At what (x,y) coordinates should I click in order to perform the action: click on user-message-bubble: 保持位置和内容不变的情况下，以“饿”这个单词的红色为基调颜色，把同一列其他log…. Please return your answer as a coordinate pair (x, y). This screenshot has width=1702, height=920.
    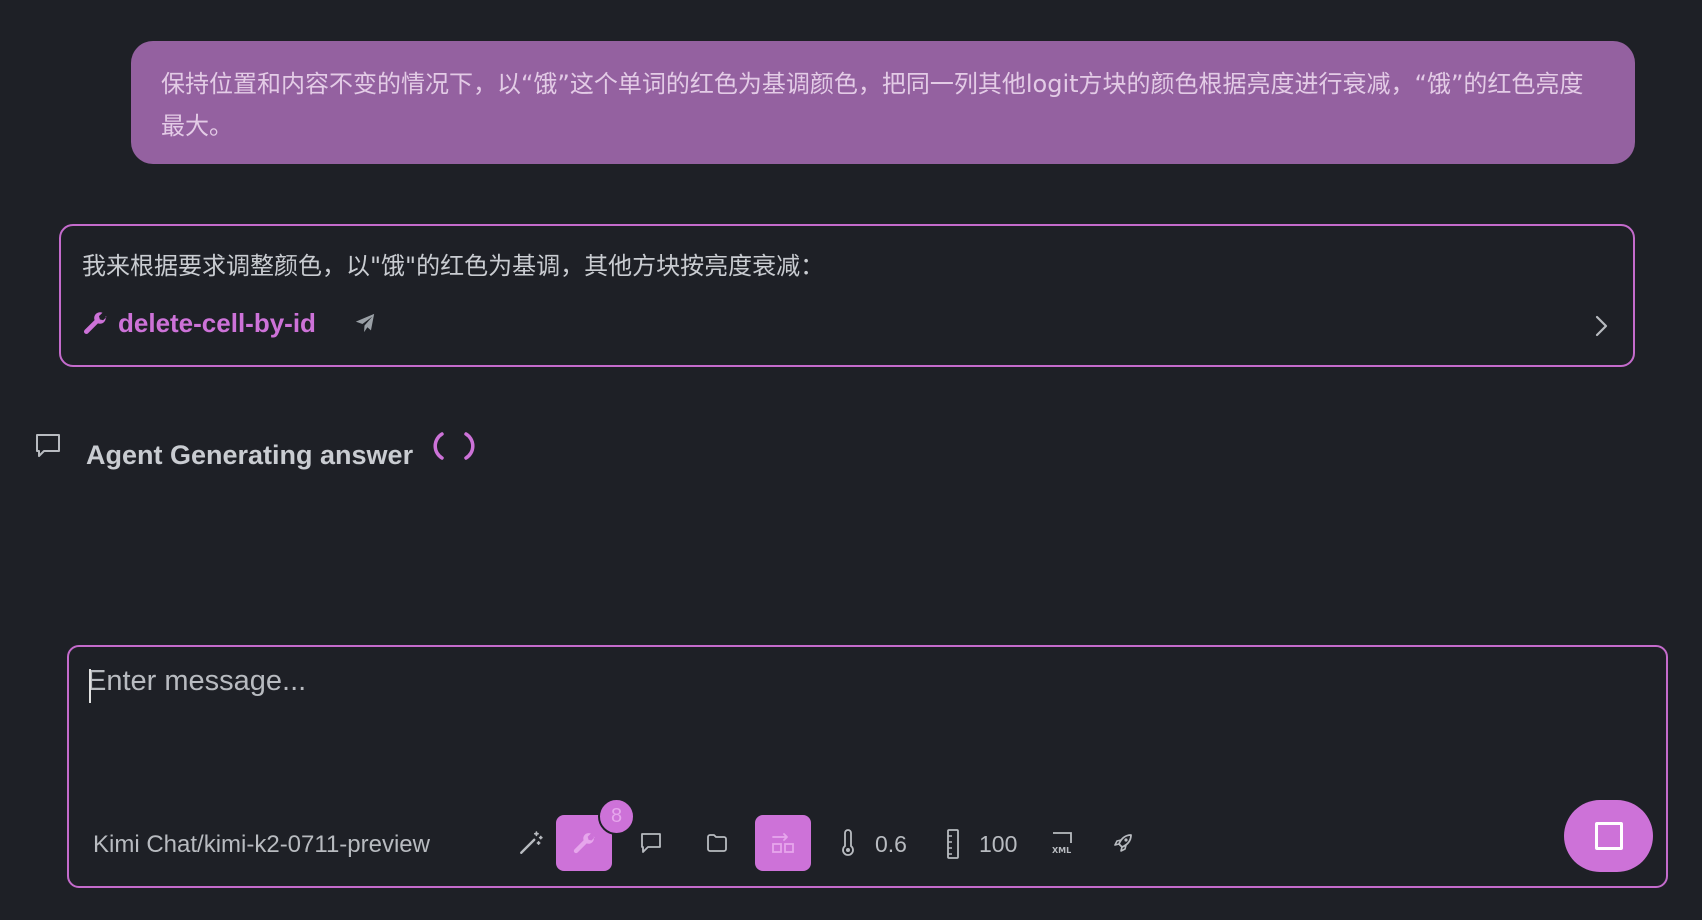
    Looking at the image, I should click on (883, 102).